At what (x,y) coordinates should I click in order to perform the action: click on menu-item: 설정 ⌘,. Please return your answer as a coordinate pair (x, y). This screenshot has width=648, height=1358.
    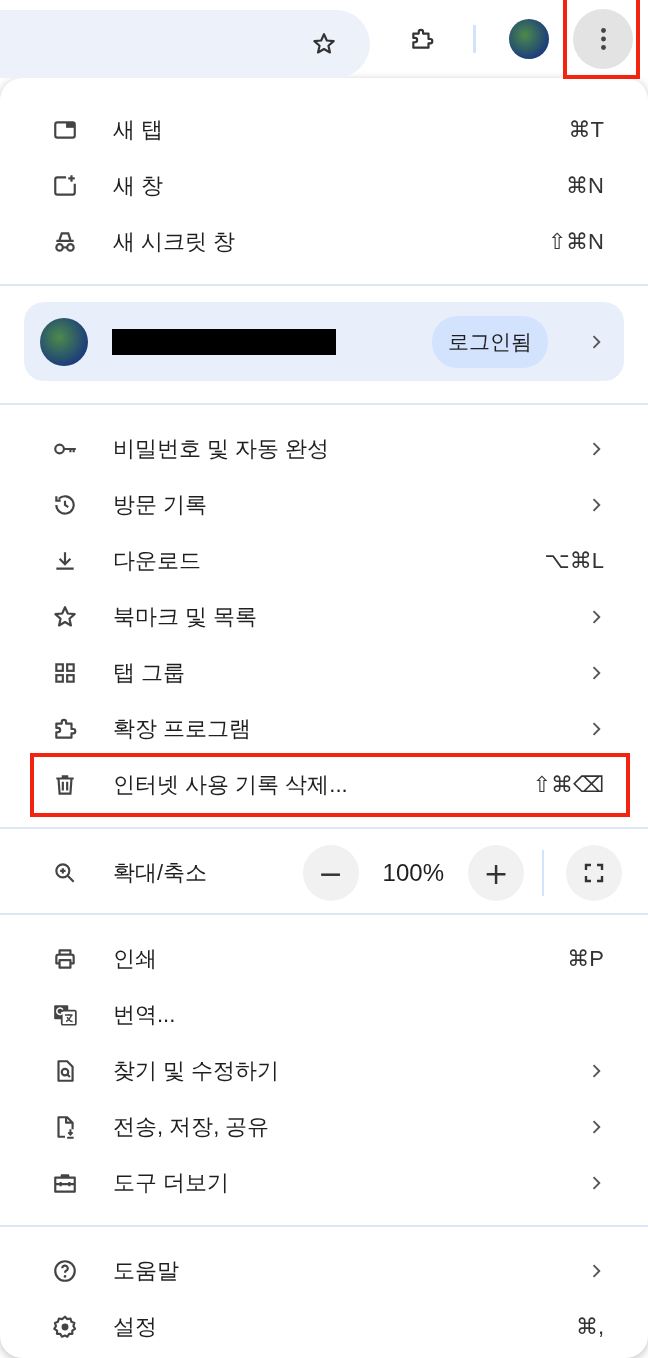
    Looking at the image, I should click on (324, 1327).